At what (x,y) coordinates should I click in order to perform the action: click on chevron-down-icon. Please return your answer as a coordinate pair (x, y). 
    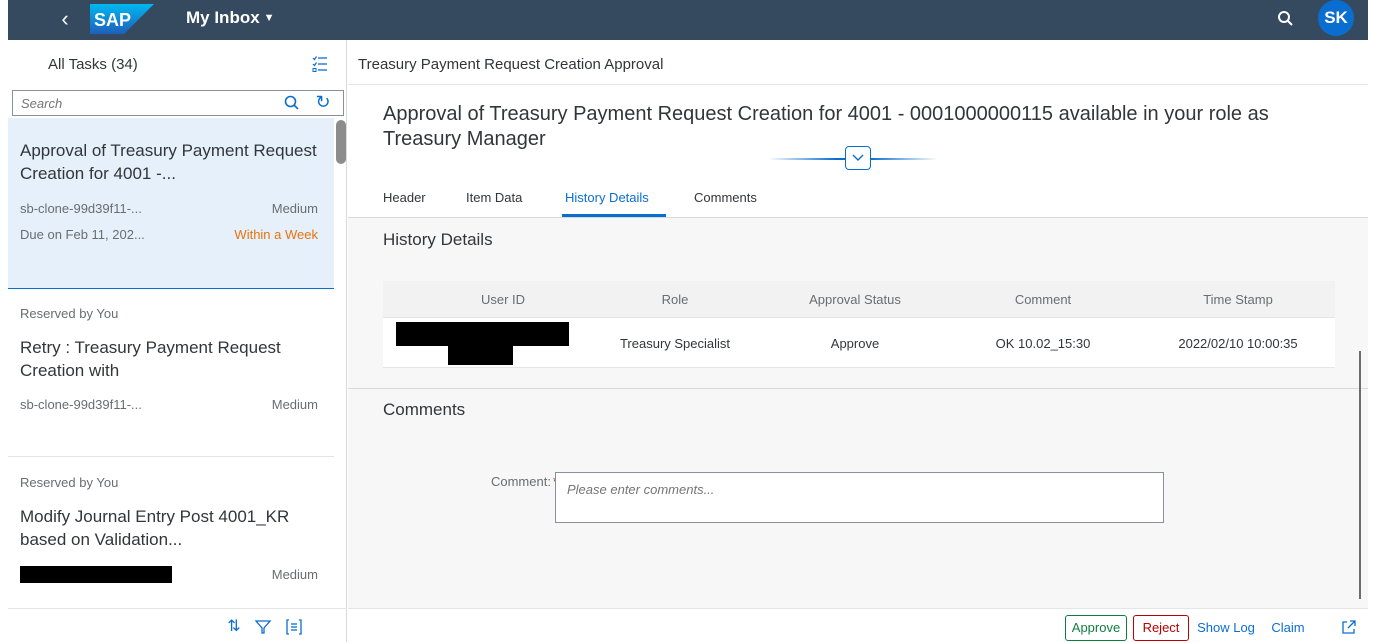
    Looking at the image, I should click on (858, 157).